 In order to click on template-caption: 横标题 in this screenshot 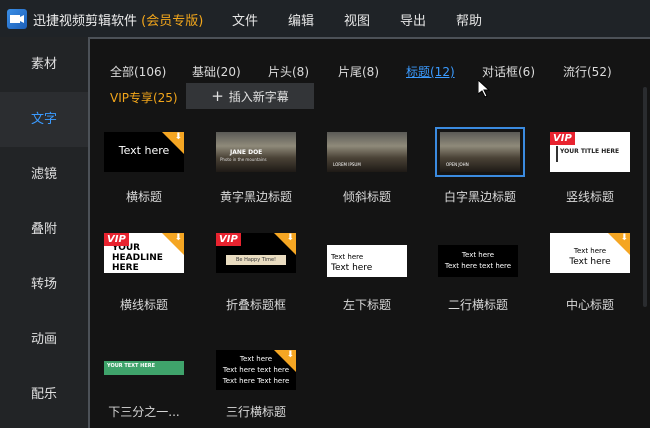, I will do `click(143, 197)`.